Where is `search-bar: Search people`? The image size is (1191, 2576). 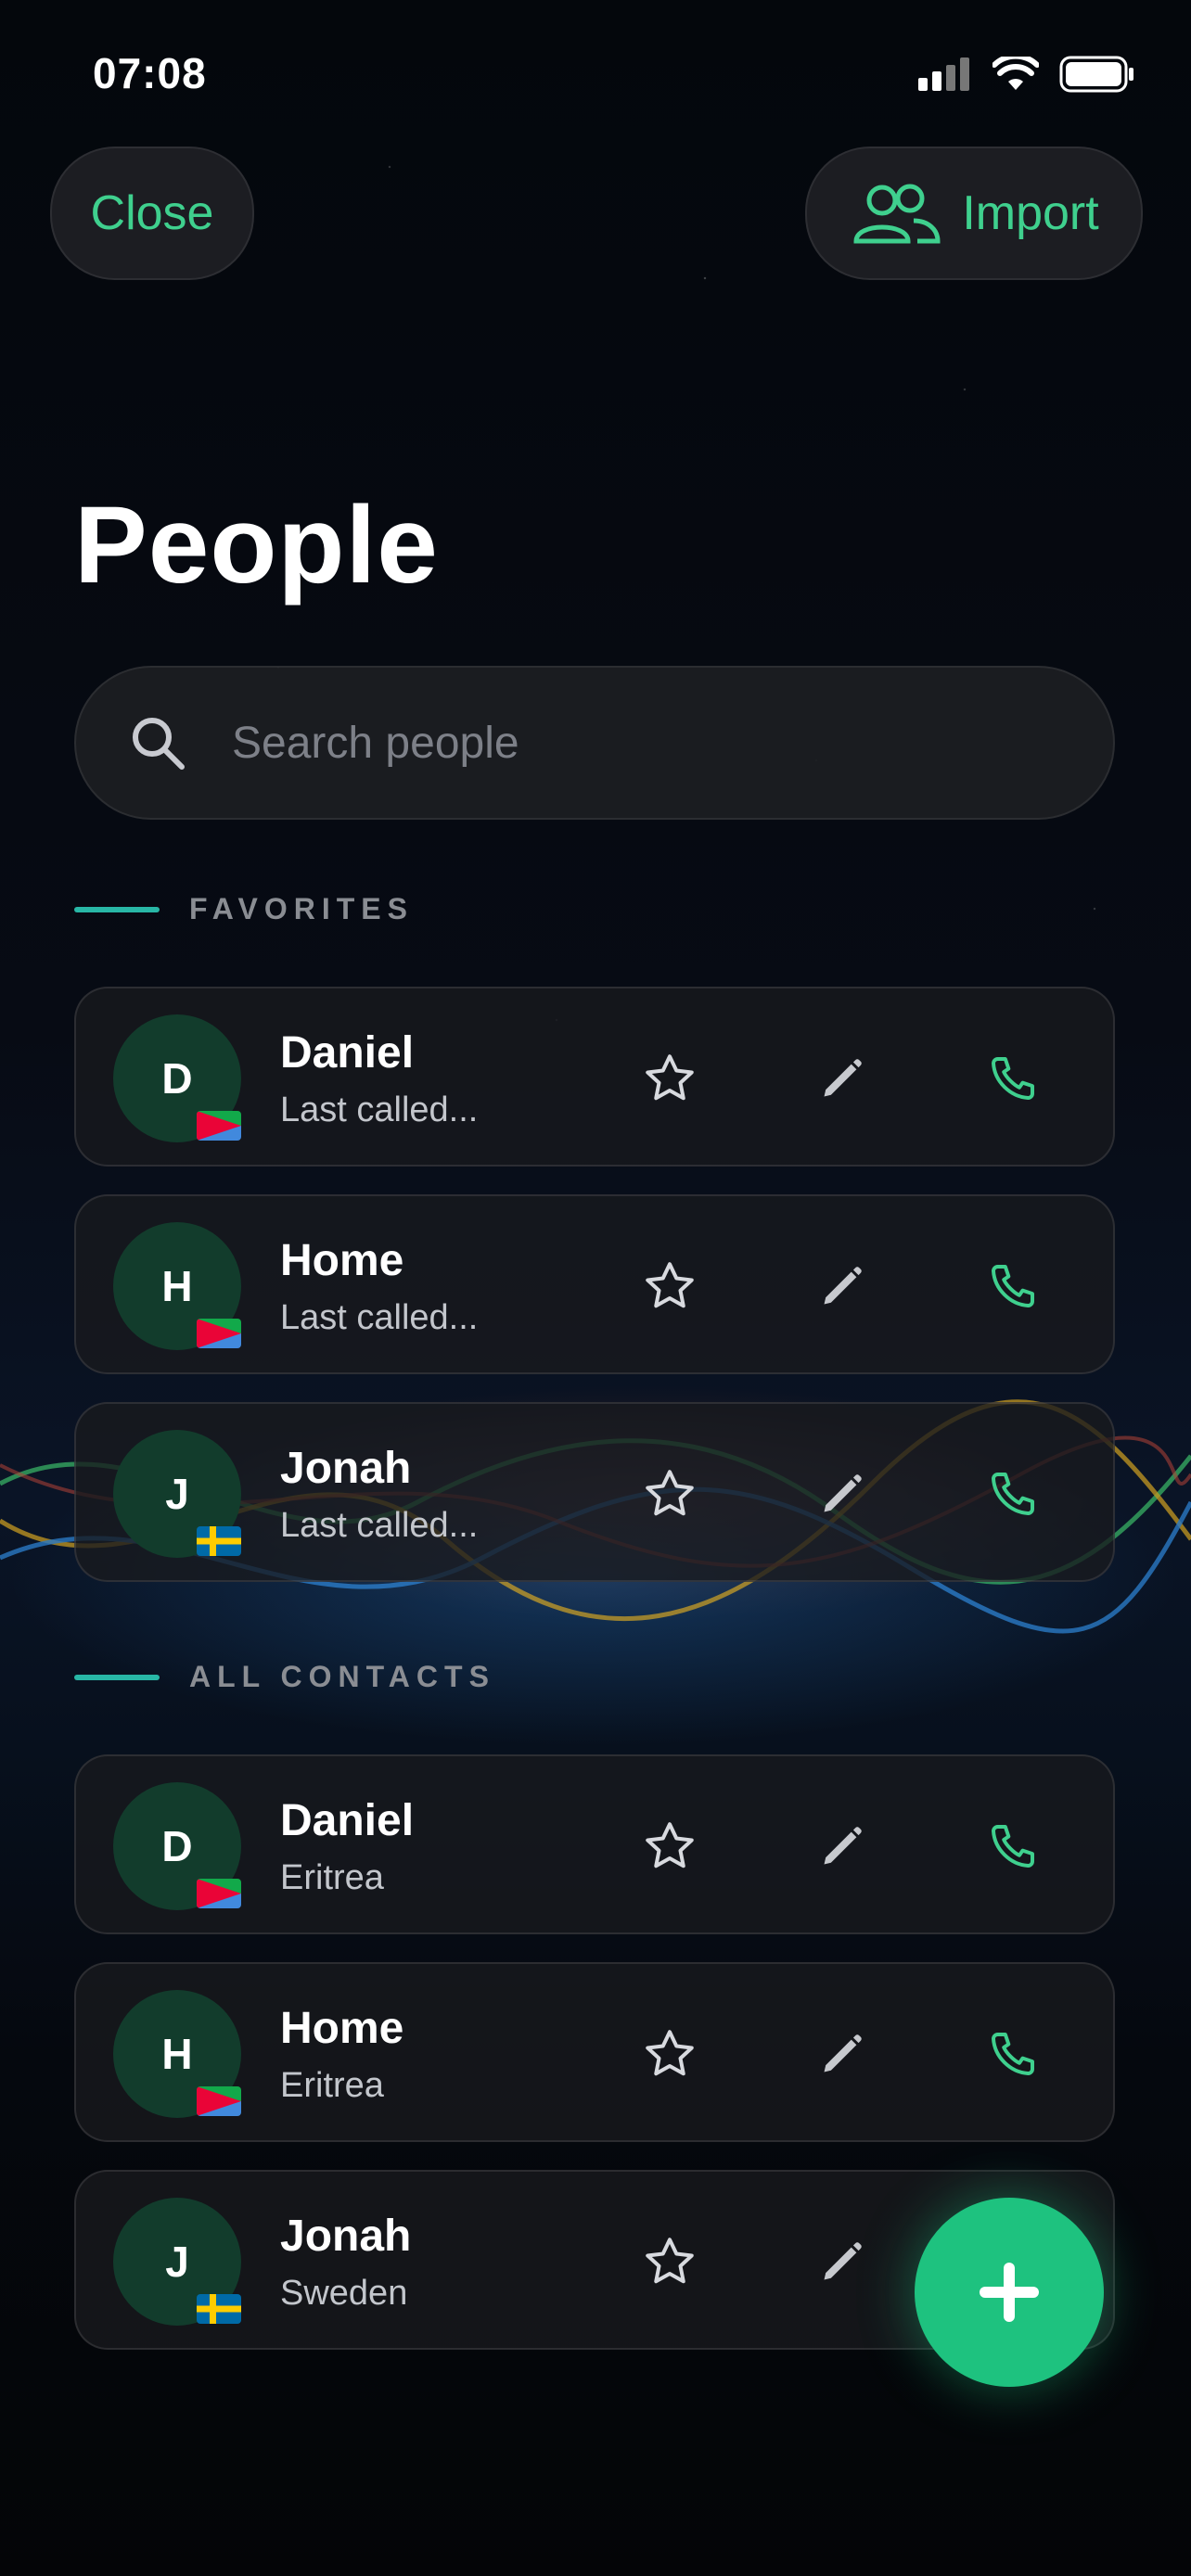 search-bar: Search people is located at coordinates (594, 743).